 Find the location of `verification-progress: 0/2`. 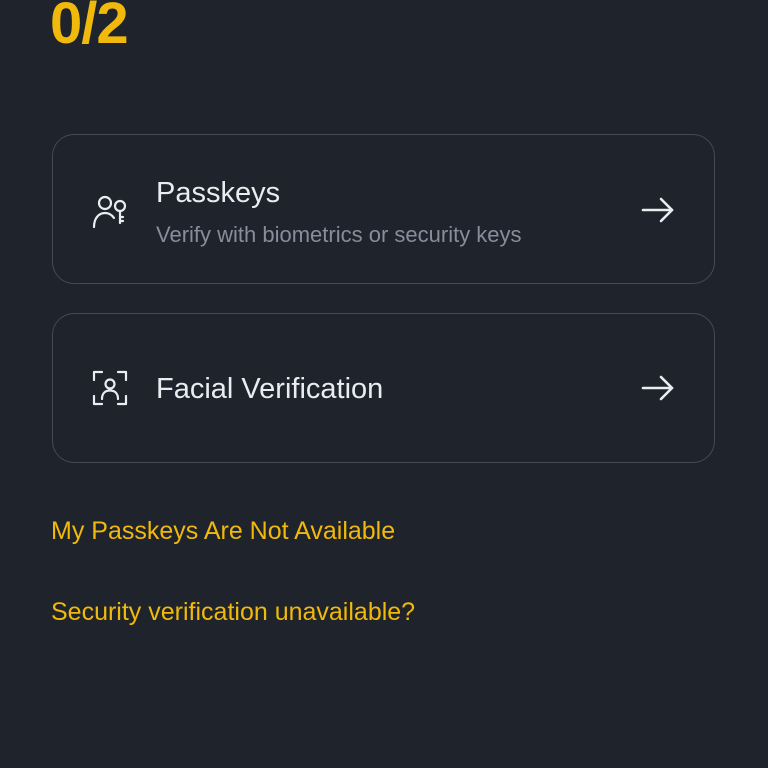

verification-progress: 0/2 is located at coordinates (89, 28).